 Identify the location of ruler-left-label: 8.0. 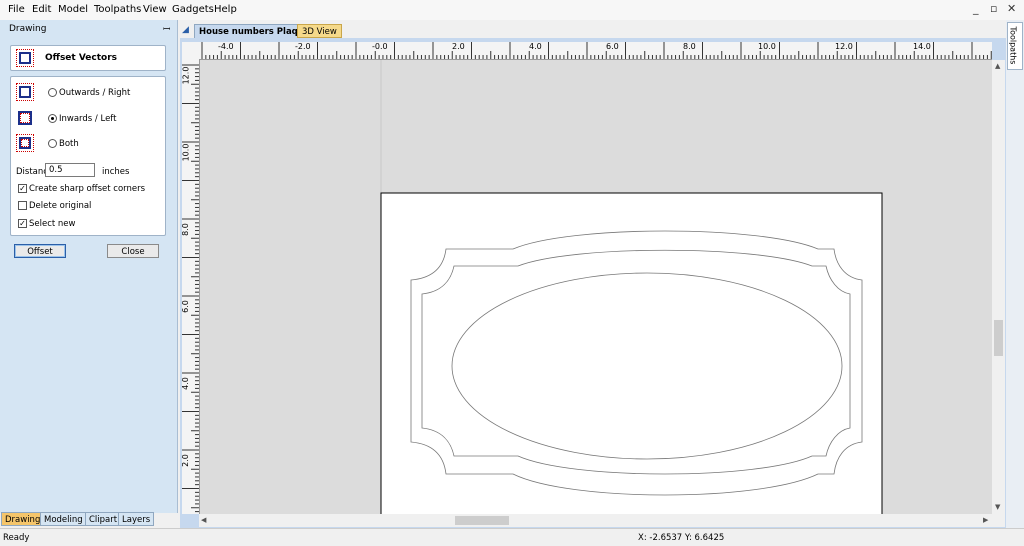
(185, 229).